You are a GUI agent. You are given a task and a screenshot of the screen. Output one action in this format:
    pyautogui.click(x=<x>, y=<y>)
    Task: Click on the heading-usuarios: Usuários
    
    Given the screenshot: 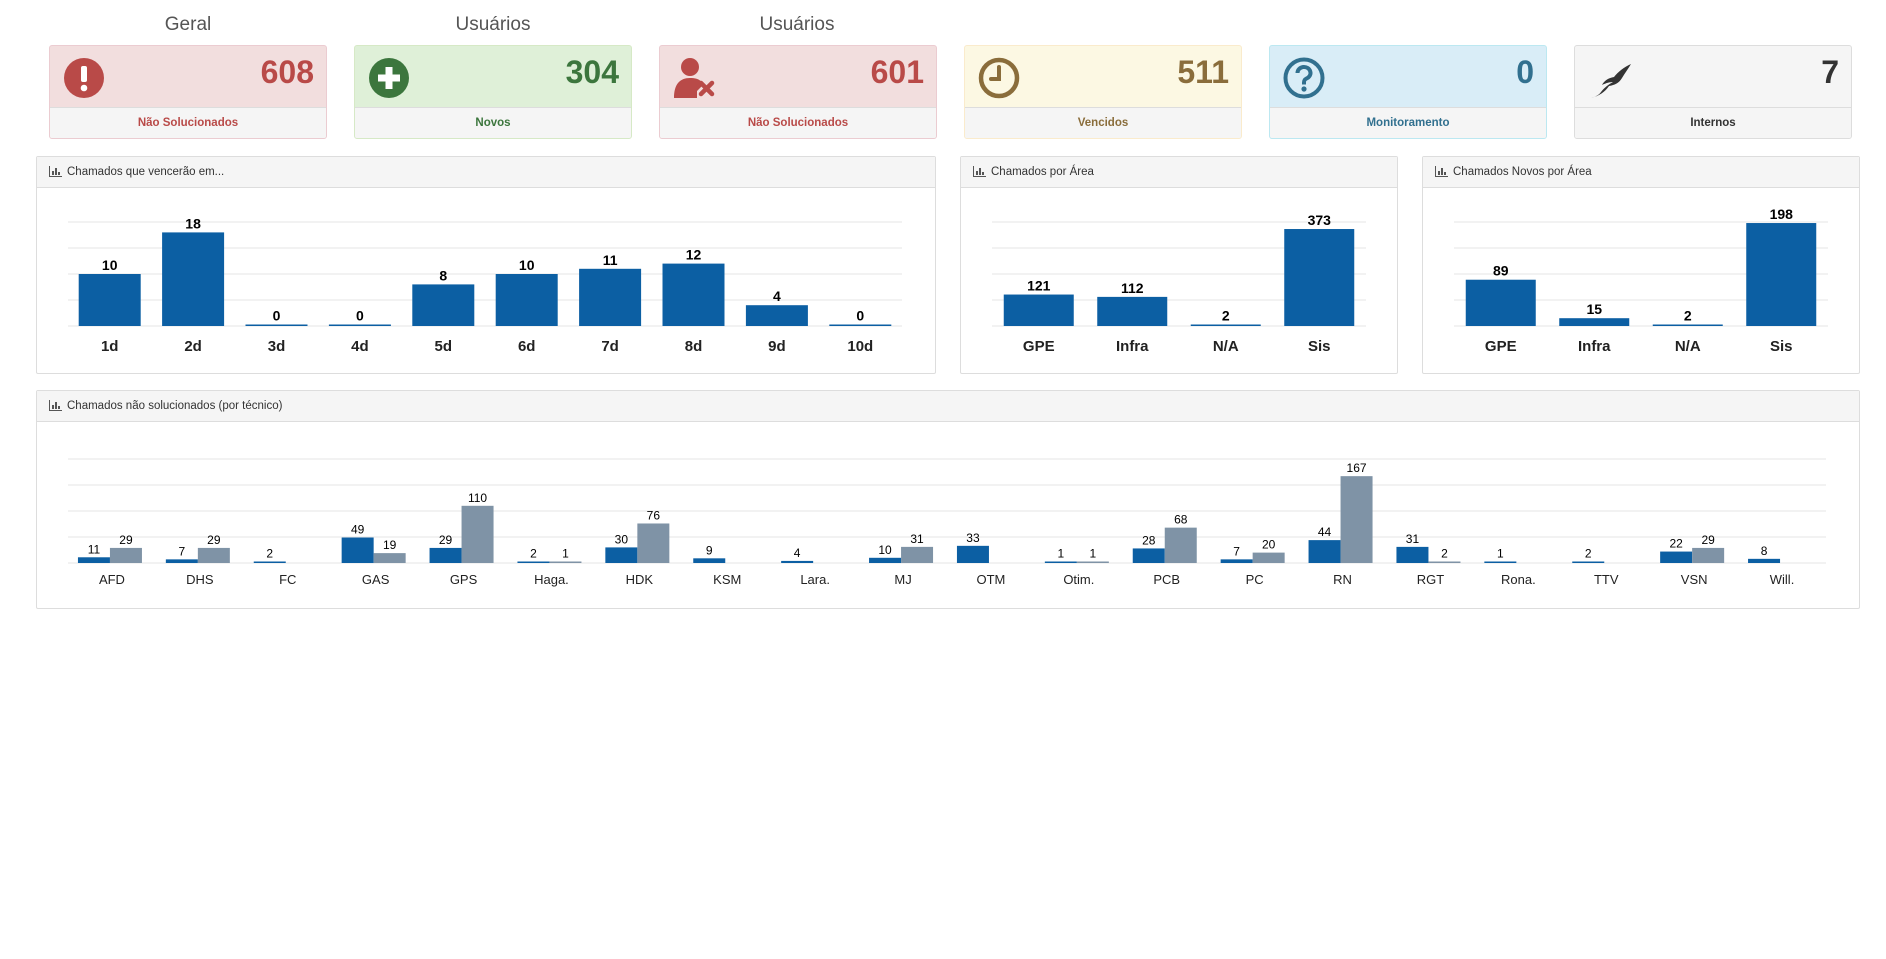 What is the action you would take?
    pyautogui.click(x=493, y=24)
    